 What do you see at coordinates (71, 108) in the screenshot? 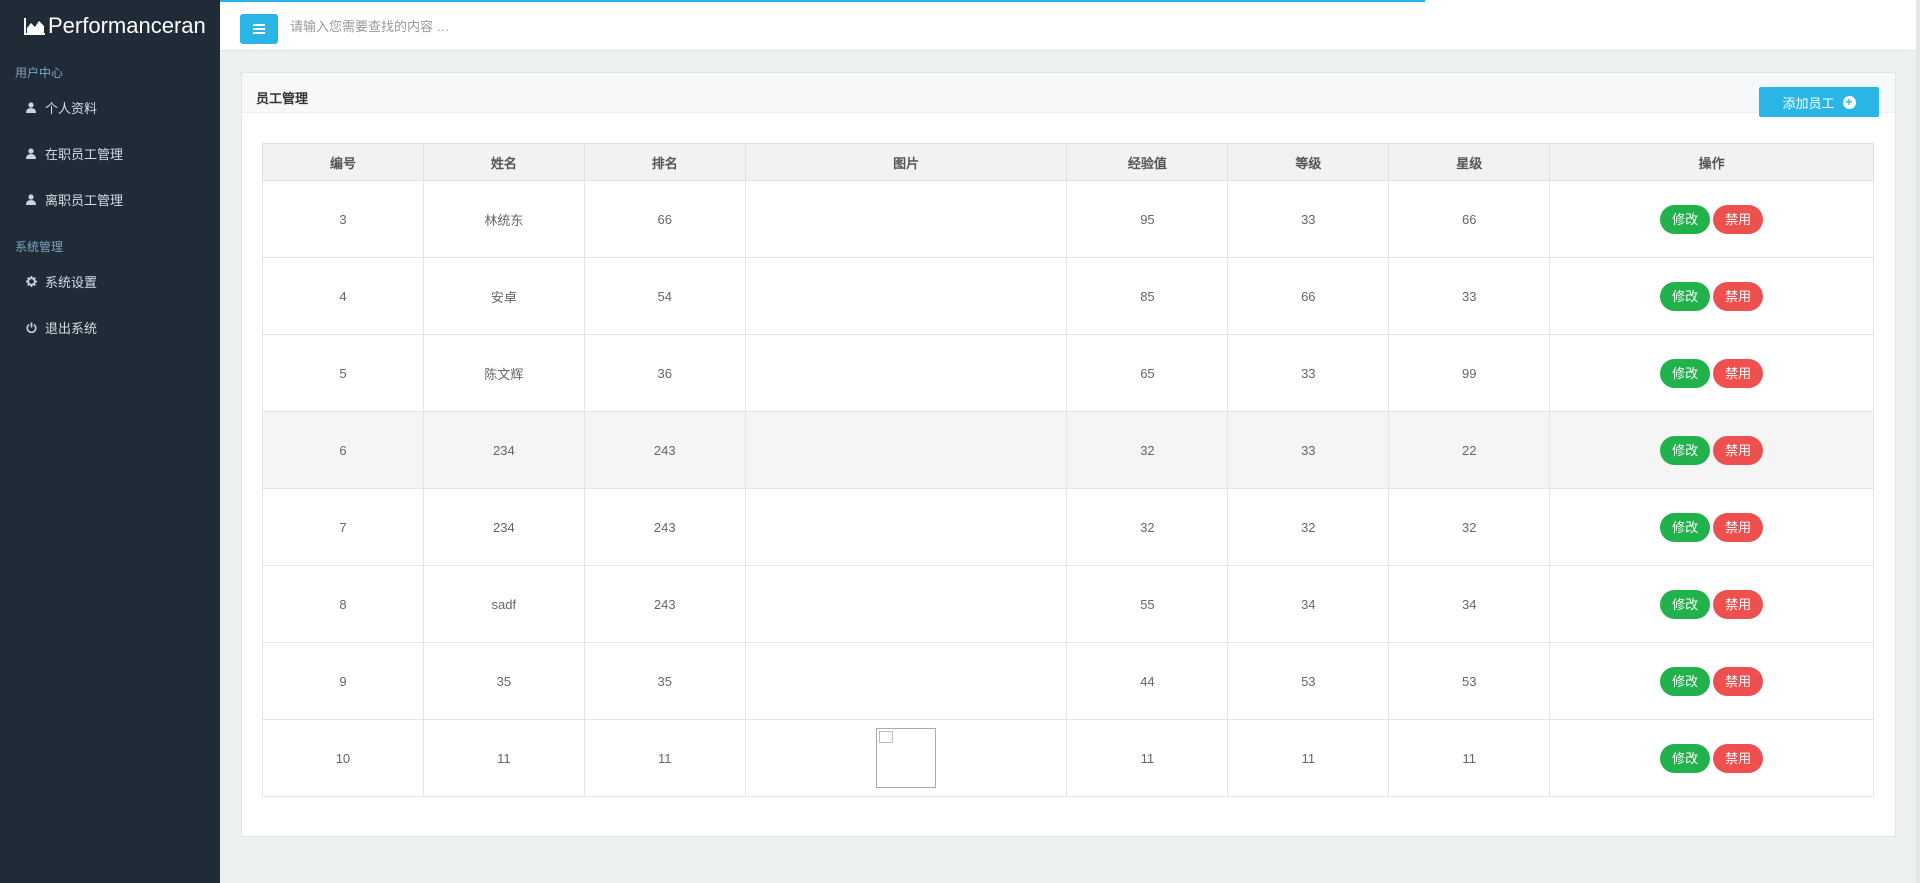
I see `sidebar-item-label: 个人资料` at bounding box center [71, 108].